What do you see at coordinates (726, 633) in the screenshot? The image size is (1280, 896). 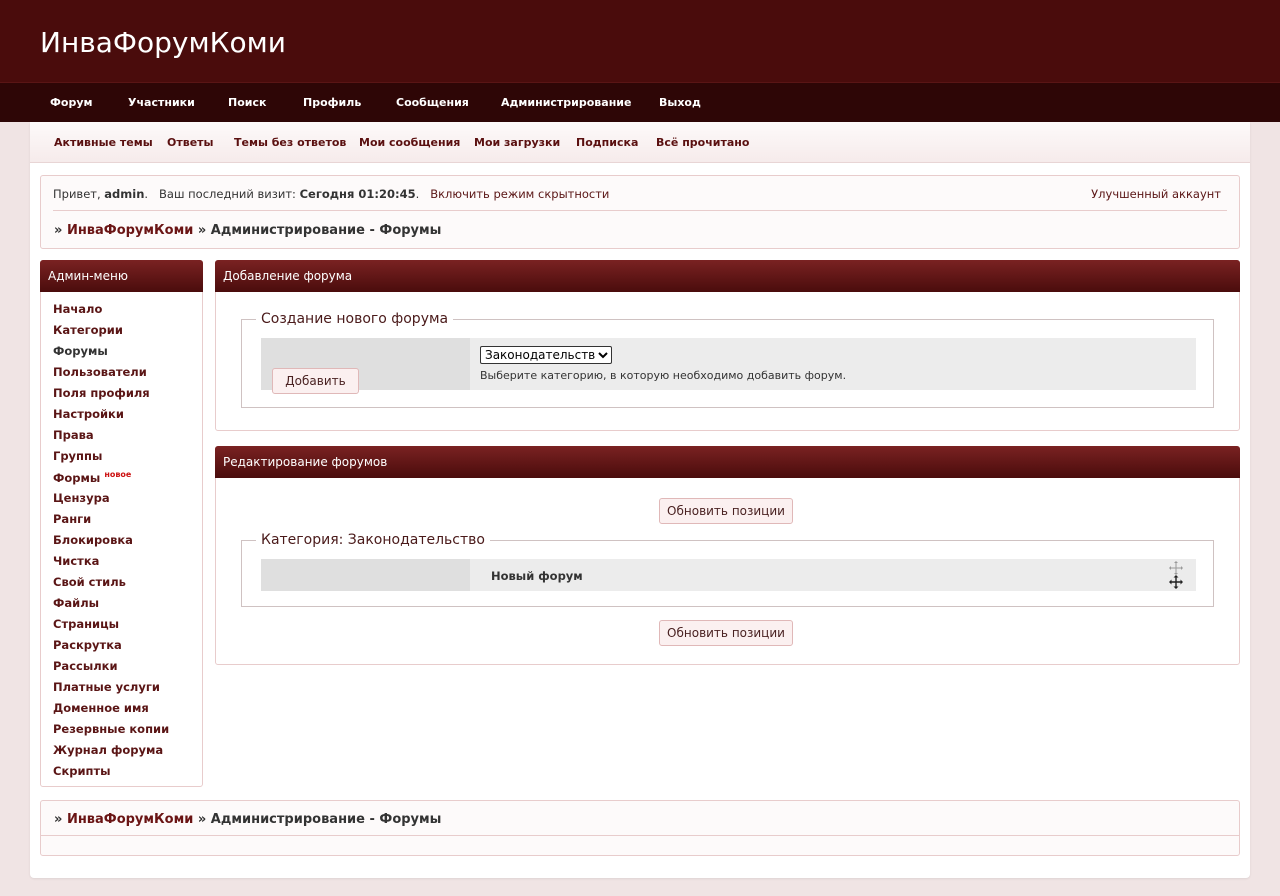 I see `update-positions-button-bottom: Обновить позиции` at bounding box center [726, 633].